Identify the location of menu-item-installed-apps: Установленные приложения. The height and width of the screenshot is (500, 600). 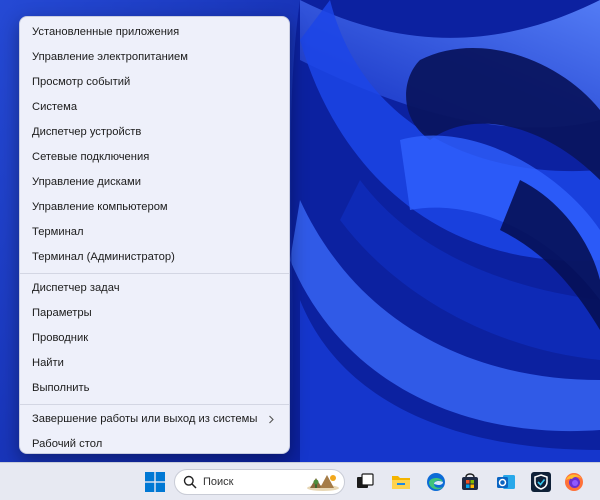
(154, 32).